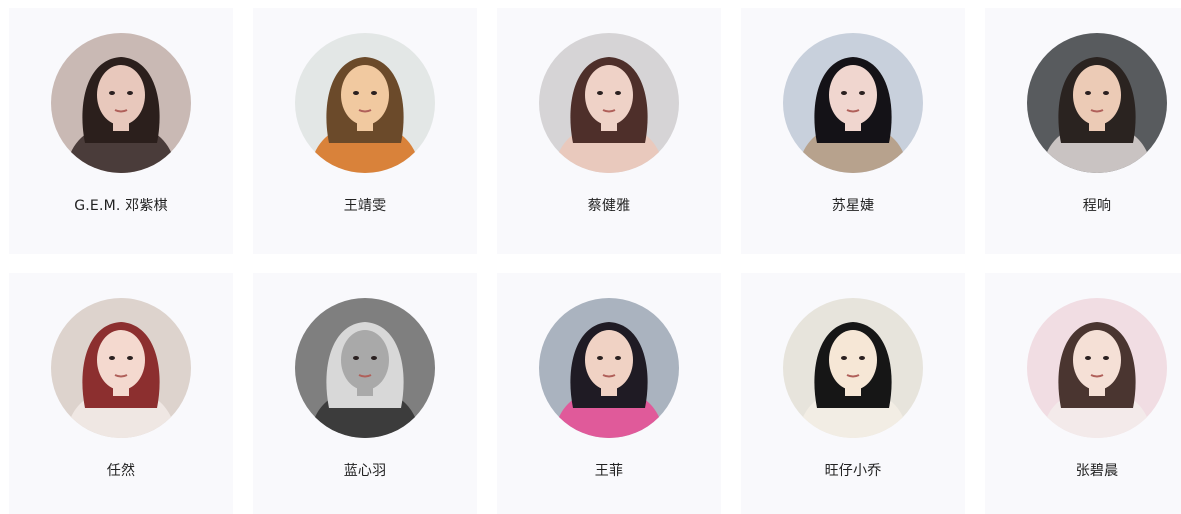  I want to click on artist-name: 苏星婕, so click(853, 205).